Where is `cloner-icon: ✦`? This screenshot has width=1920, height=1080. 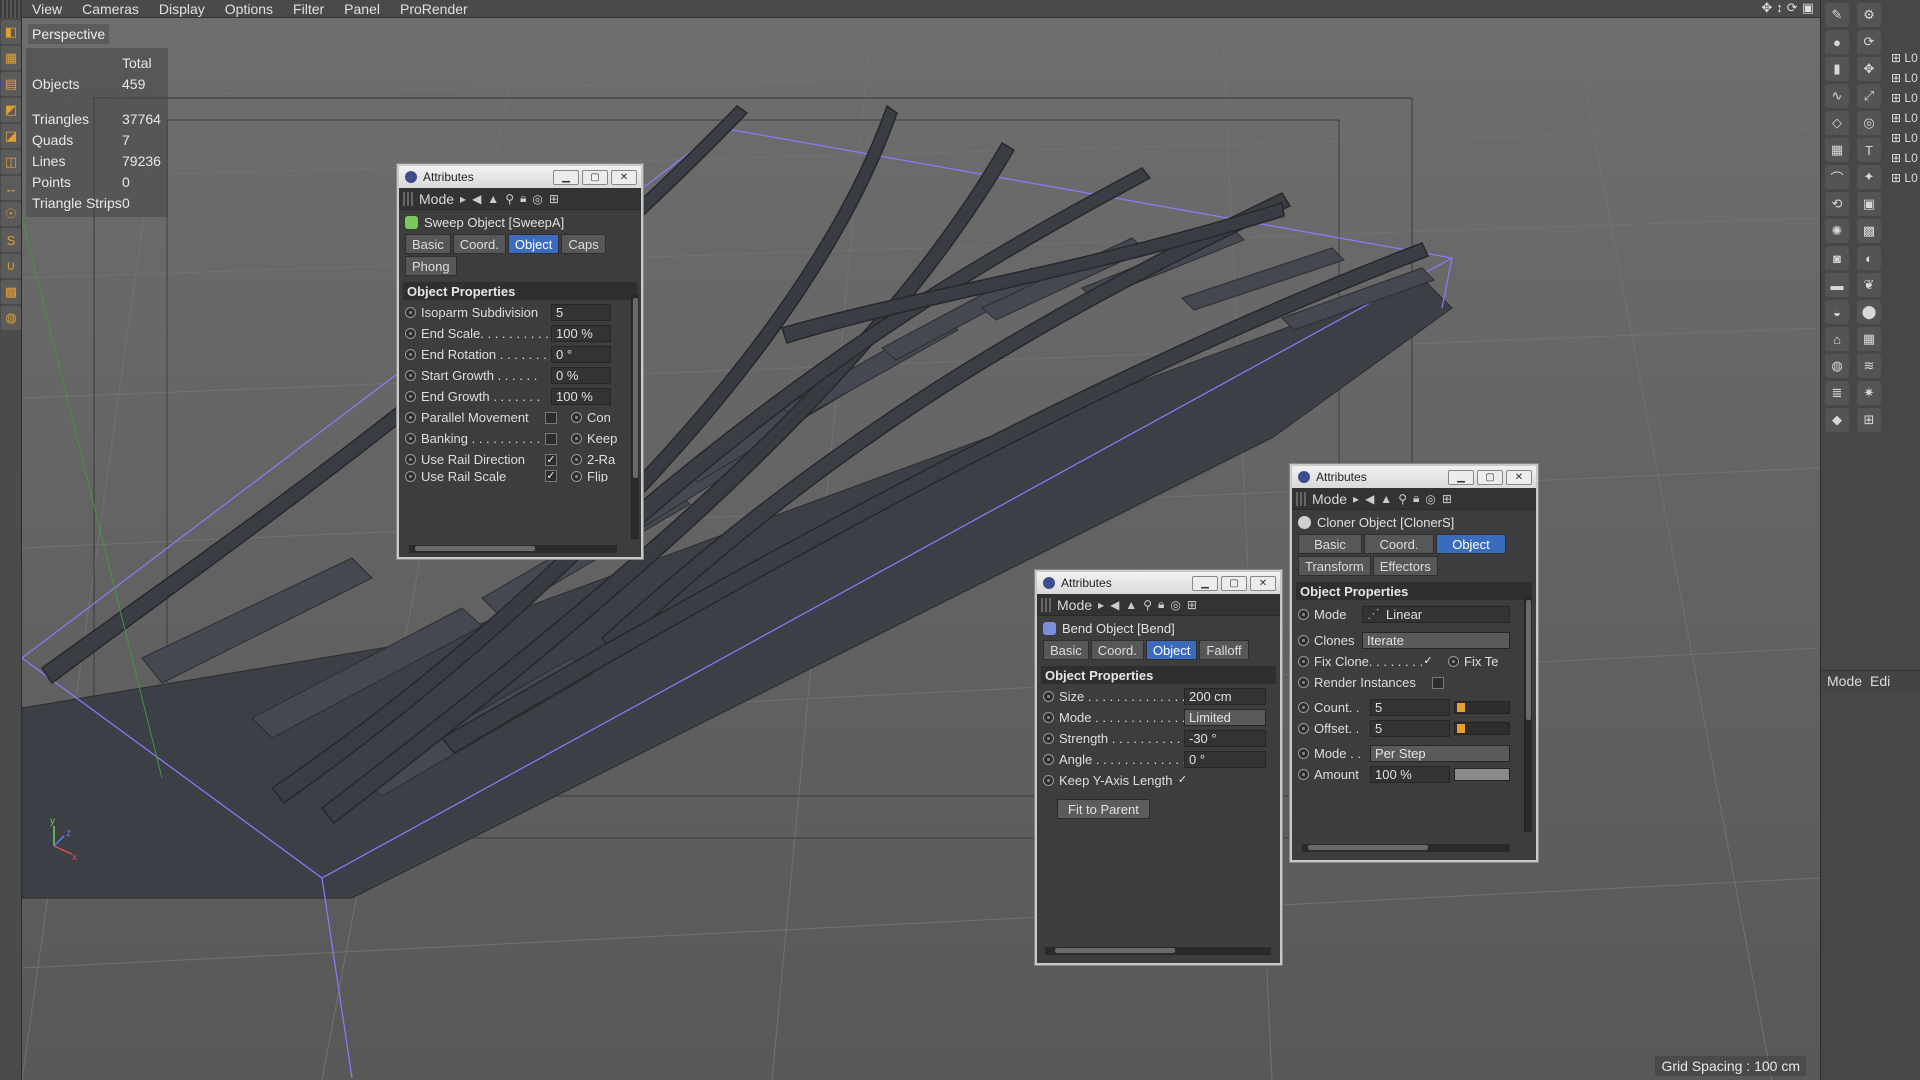
cloner-icon: ✦ is located at coordinates (1869, 177).